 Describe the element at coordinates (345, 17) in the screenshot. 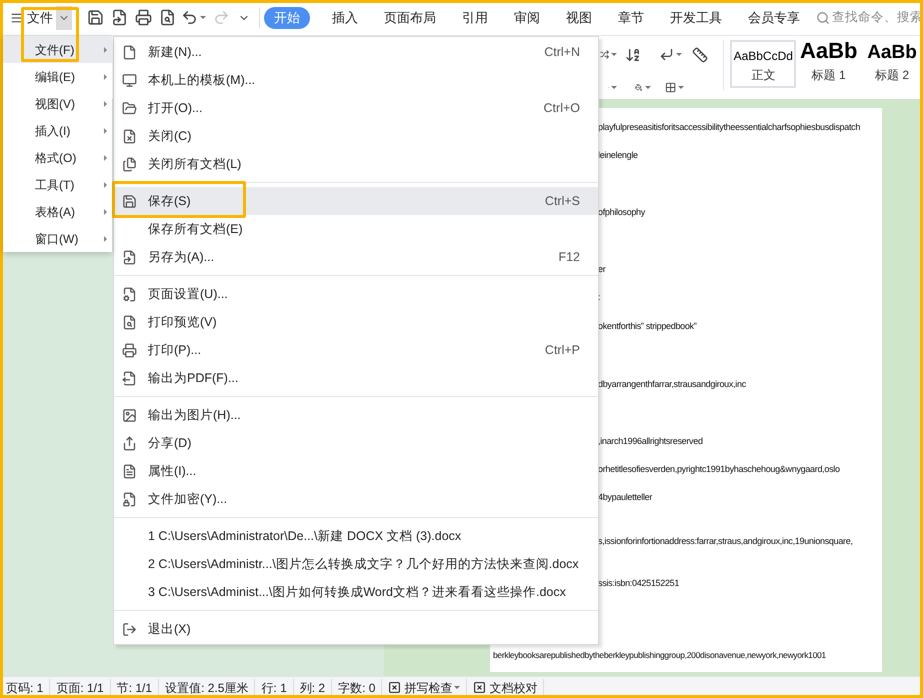

I see `ribbon-tab: 插入` at that location.